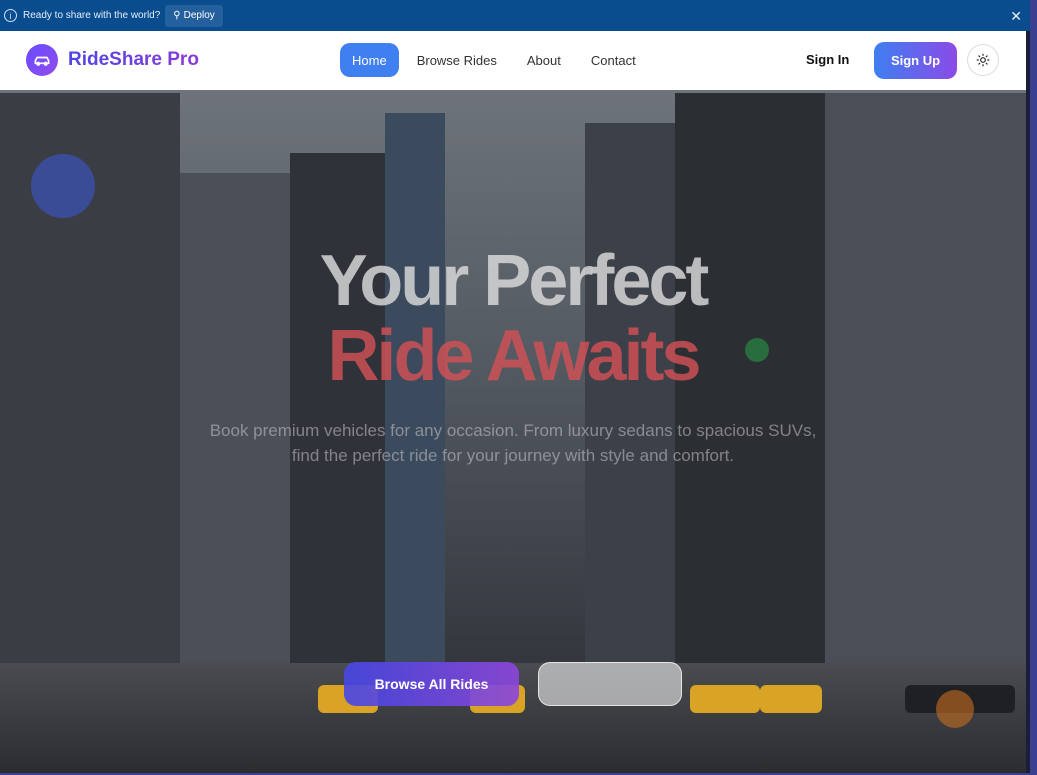  What do you see at coordinates (431, 684) in the screenshot?
I see `browse-all-rides-button: Browse All Rides` at bounding box center [431, 684].